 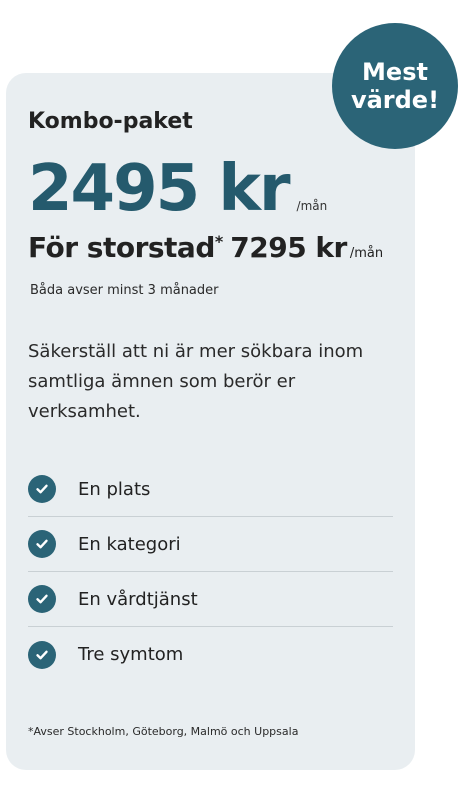 I want to click on plan-price-unit: /mån, so click(x=312, y=206).